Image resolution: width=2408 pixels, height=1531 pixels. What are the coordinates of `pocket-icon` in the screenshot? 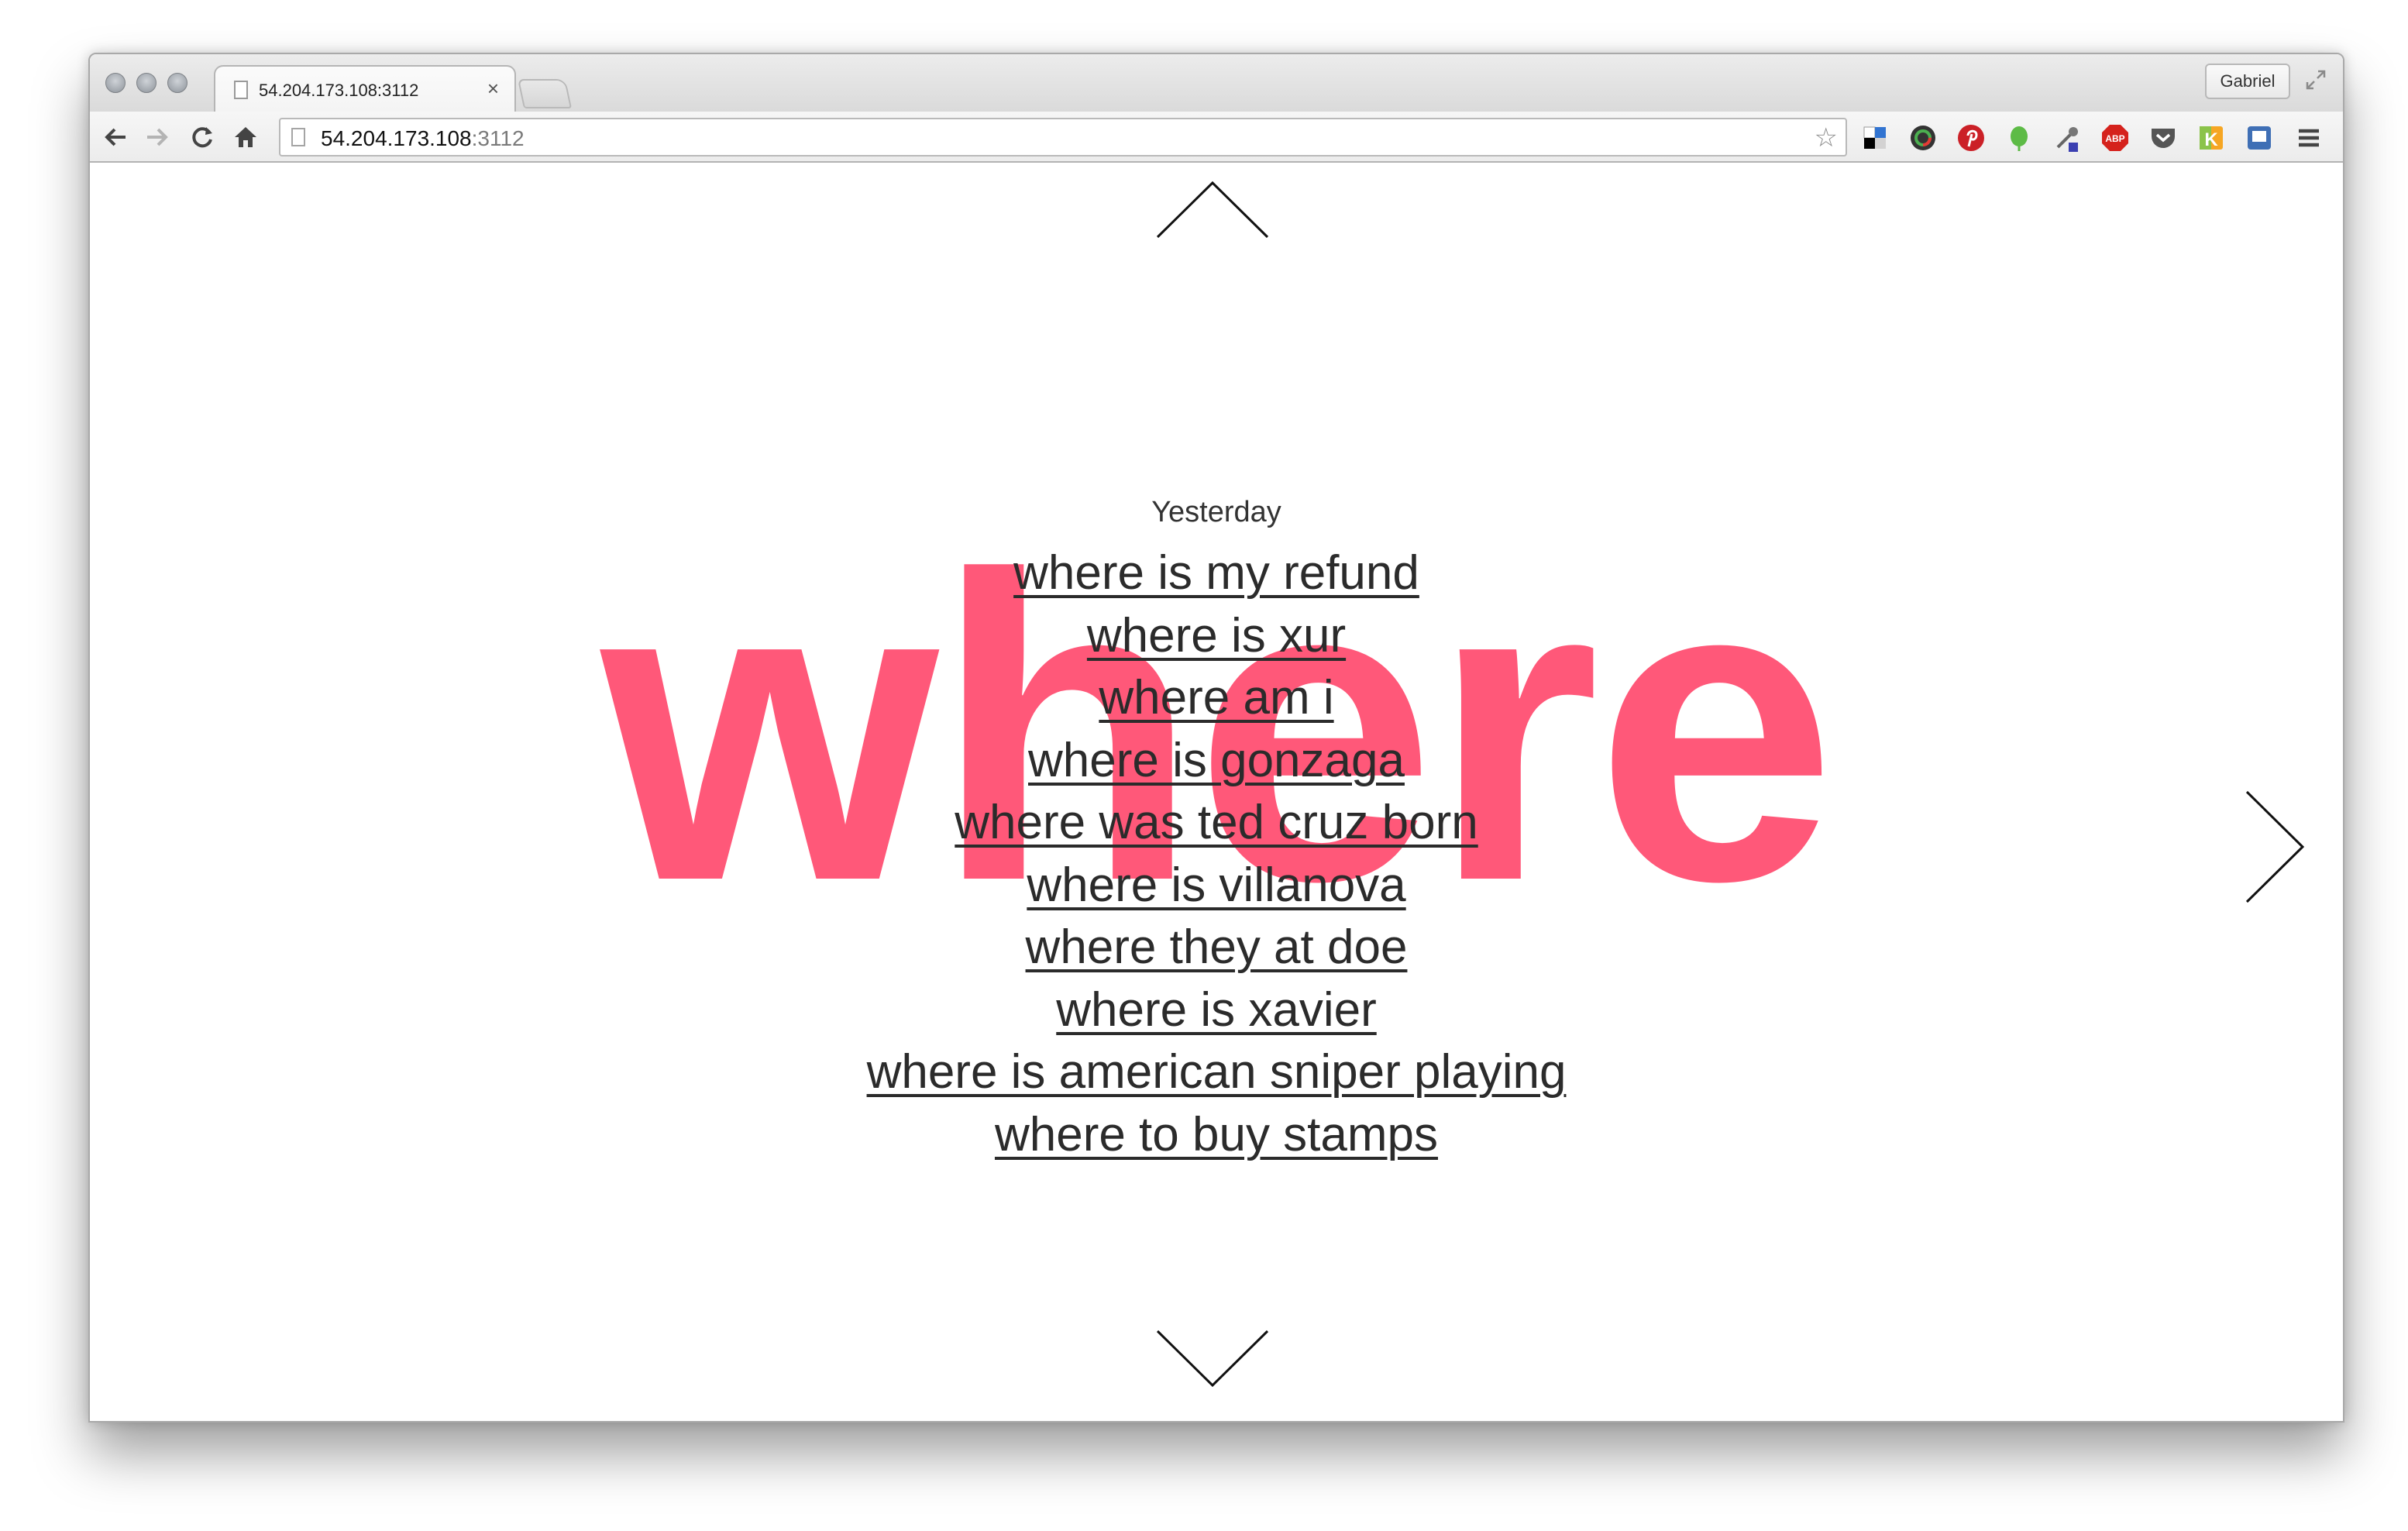 It's located at (2163, 137).